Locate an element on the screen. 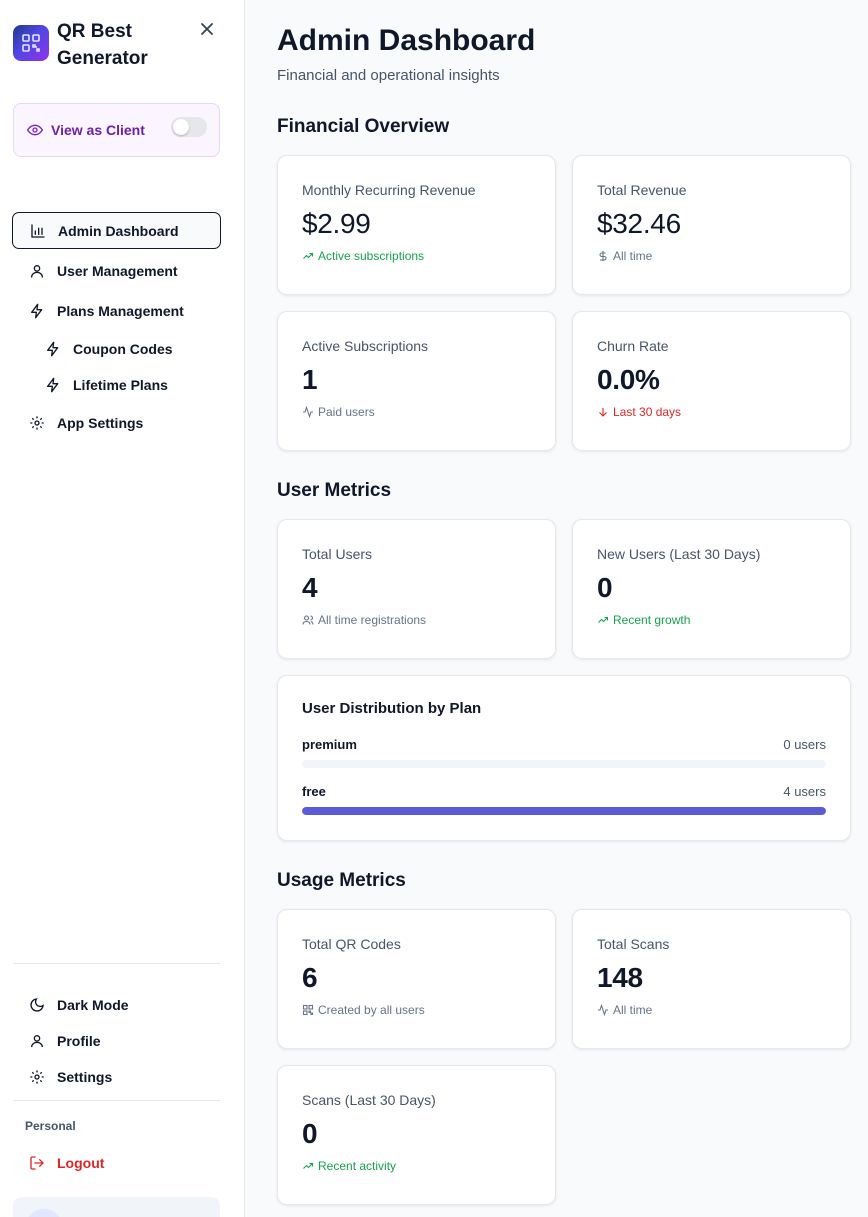 The height and width of the screenshot is (1217, 868). close-sidebar-button is located at coordinates (207, 29).